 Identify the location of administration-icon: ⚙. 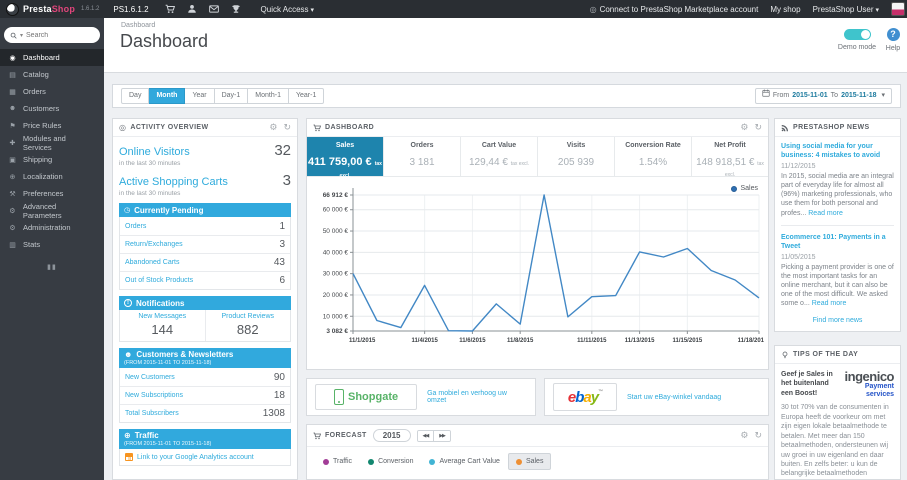
(12, 228).